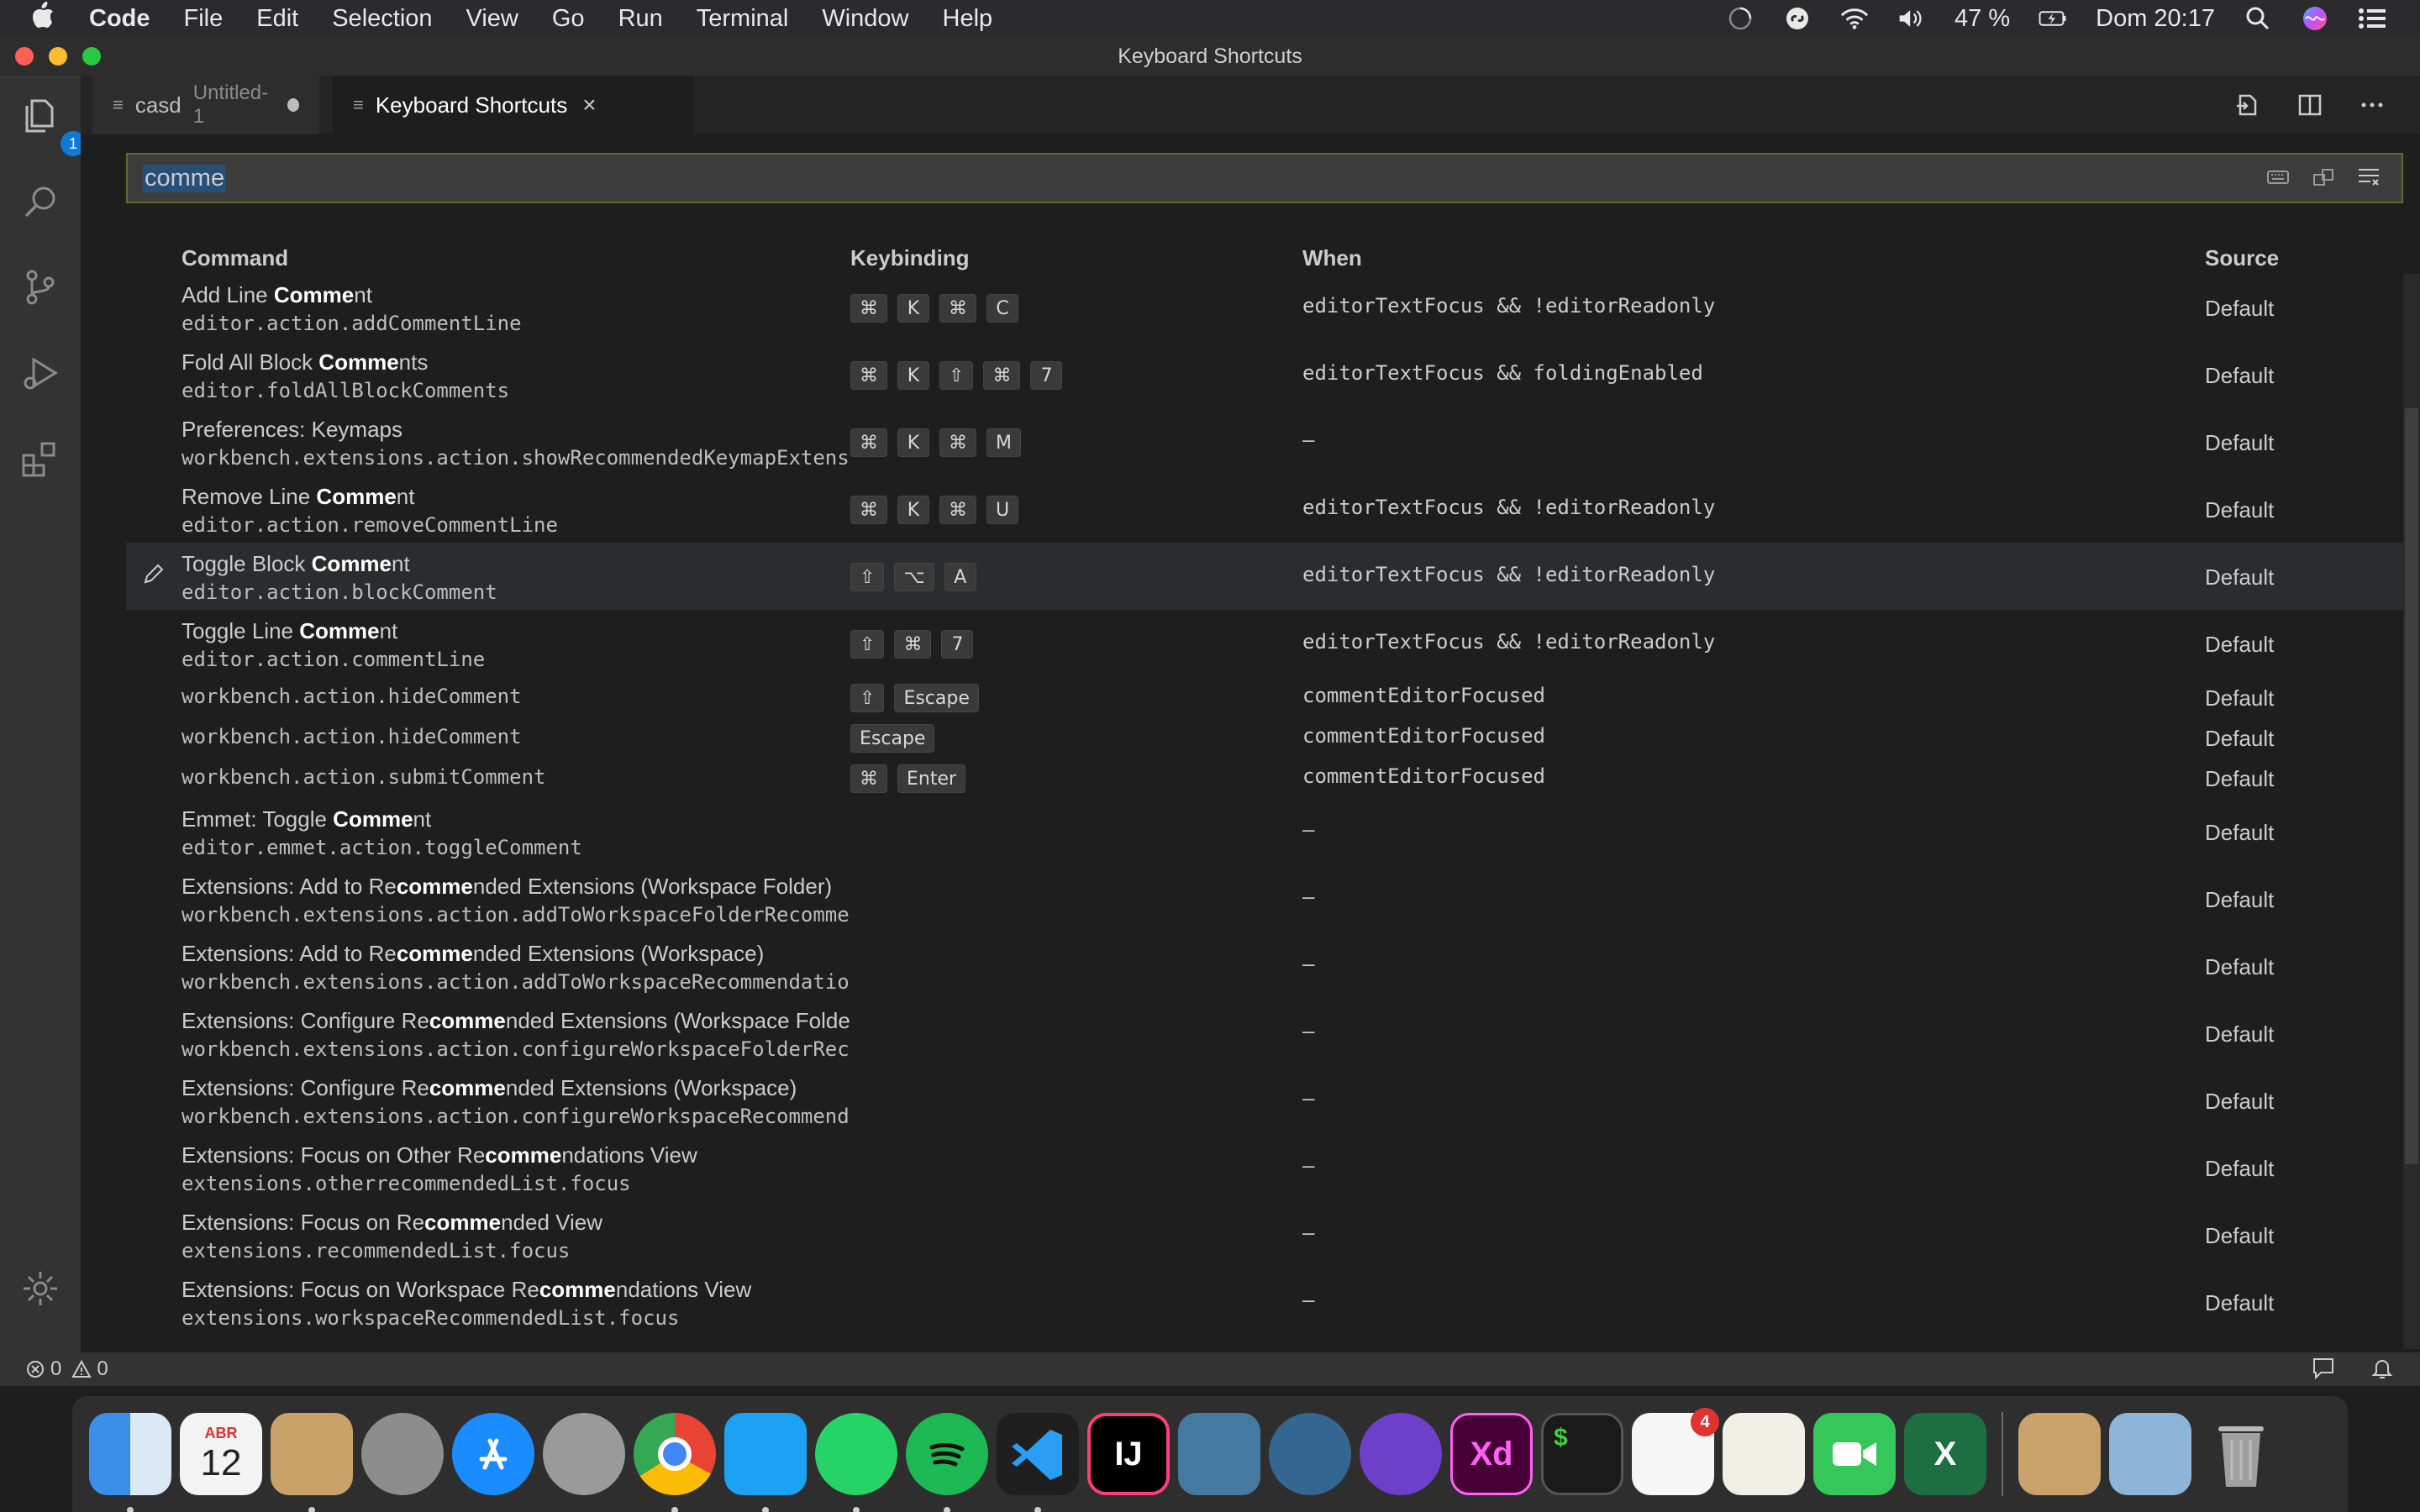 Image resolution: width=2420 pixels, height=1512 pixels. I want to click on feedback-icon, so click(2324, 1371).